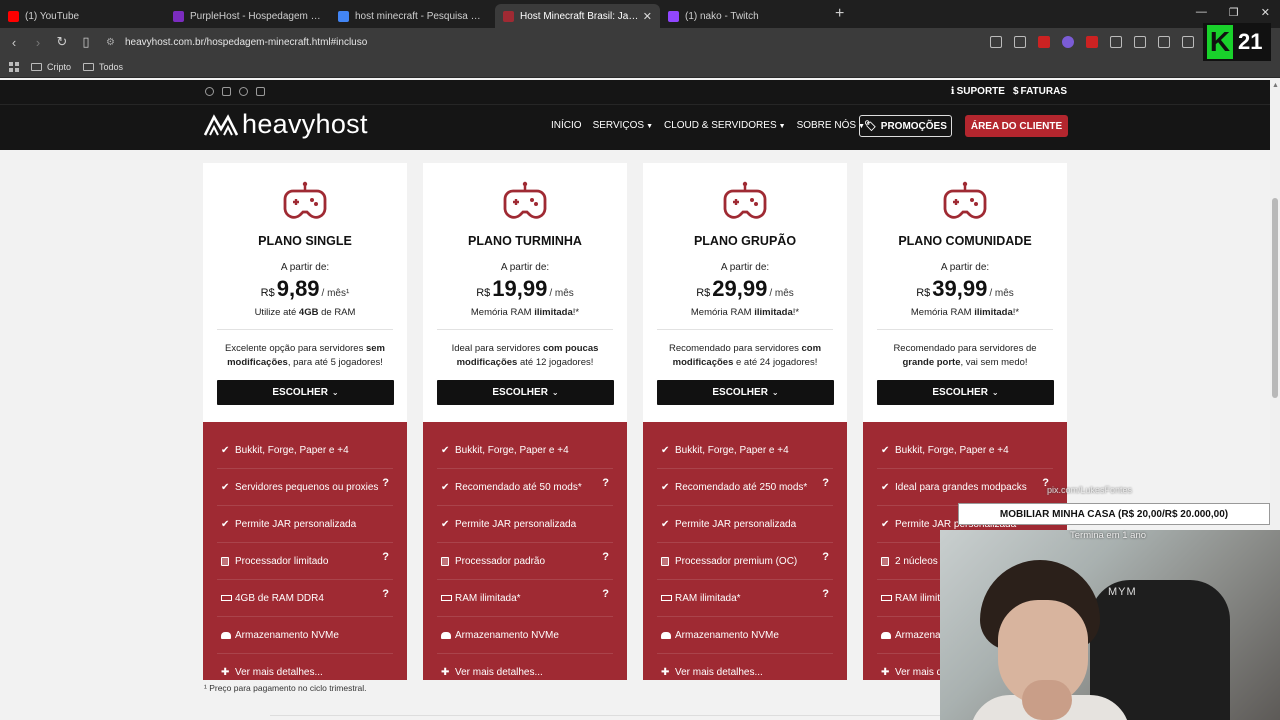 The height and width of the screenshot is (720, 1280). What do you see at coordinates (647, 16) in the screenshot?
I see `close-tab-icon: ✕` at bounding box center [647, 16].